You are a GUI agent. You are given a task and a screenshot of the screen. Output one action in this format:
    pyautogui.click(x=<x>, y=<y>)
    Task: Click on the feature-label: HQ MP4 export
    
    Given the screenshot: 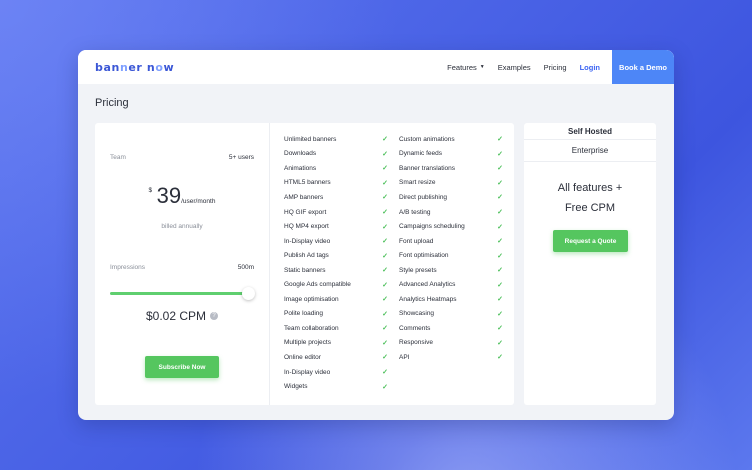 What is the action you would take?
    pyautogui.click(x=306, y=227)
    